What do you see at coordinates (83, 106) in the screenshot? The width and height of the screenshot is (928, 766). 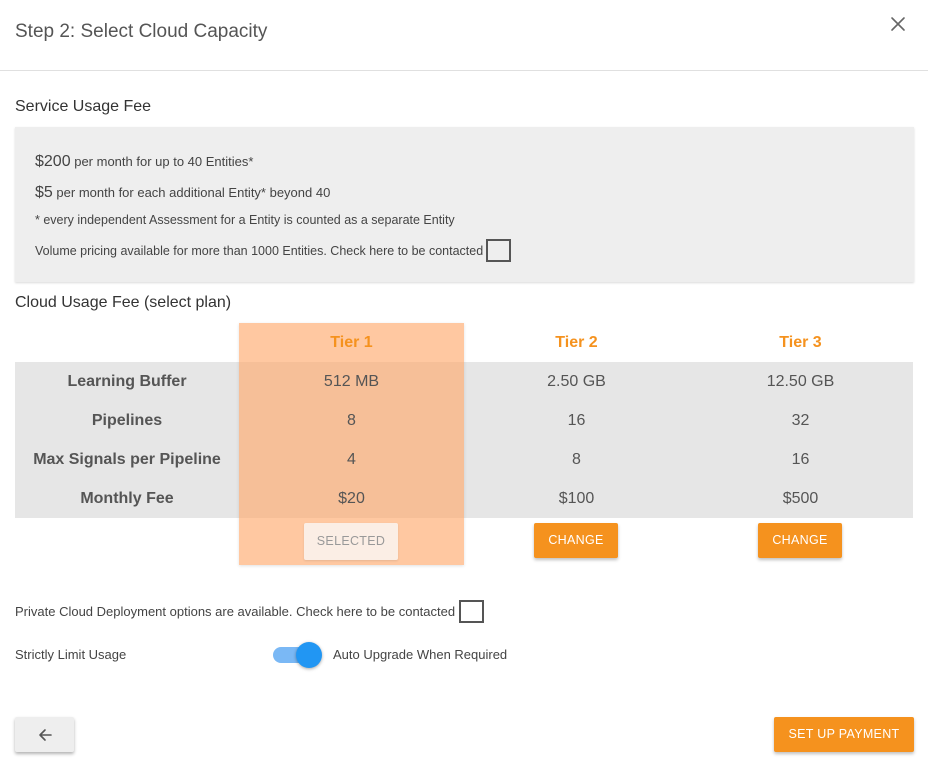 I see `service-fee-heading: Service Usage Fee` at bounding box center [83, 106].